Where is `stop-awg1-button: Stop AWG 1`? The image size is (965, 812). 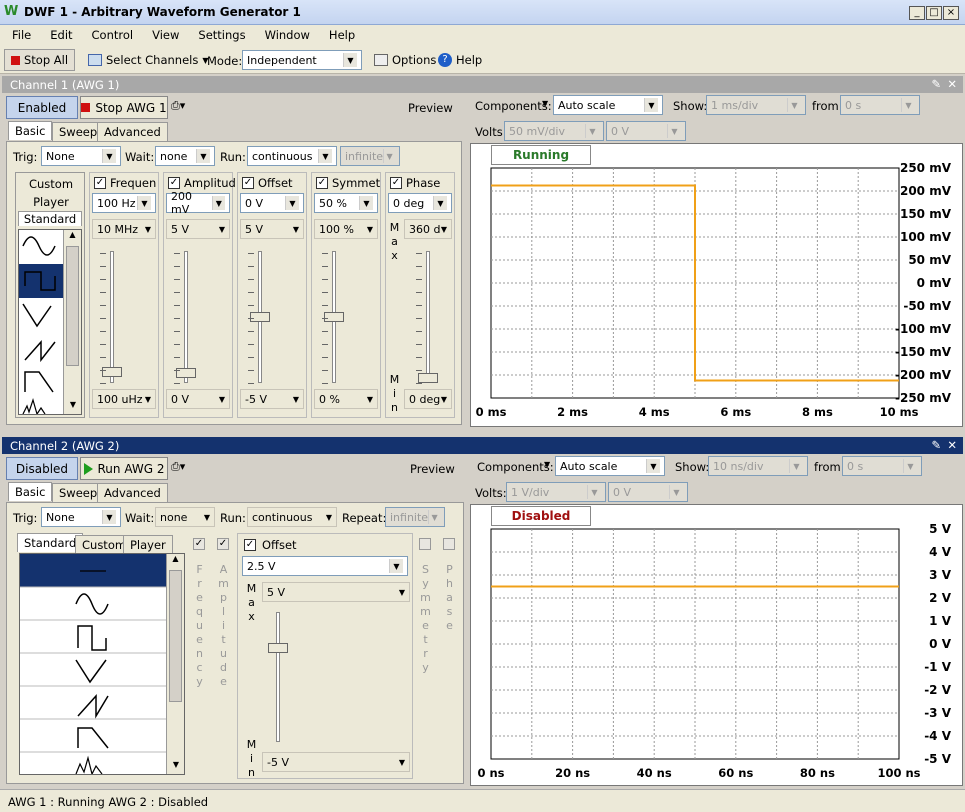
stop-awg1-button: Stop AWG 1 is located at coordinates (124, 107).